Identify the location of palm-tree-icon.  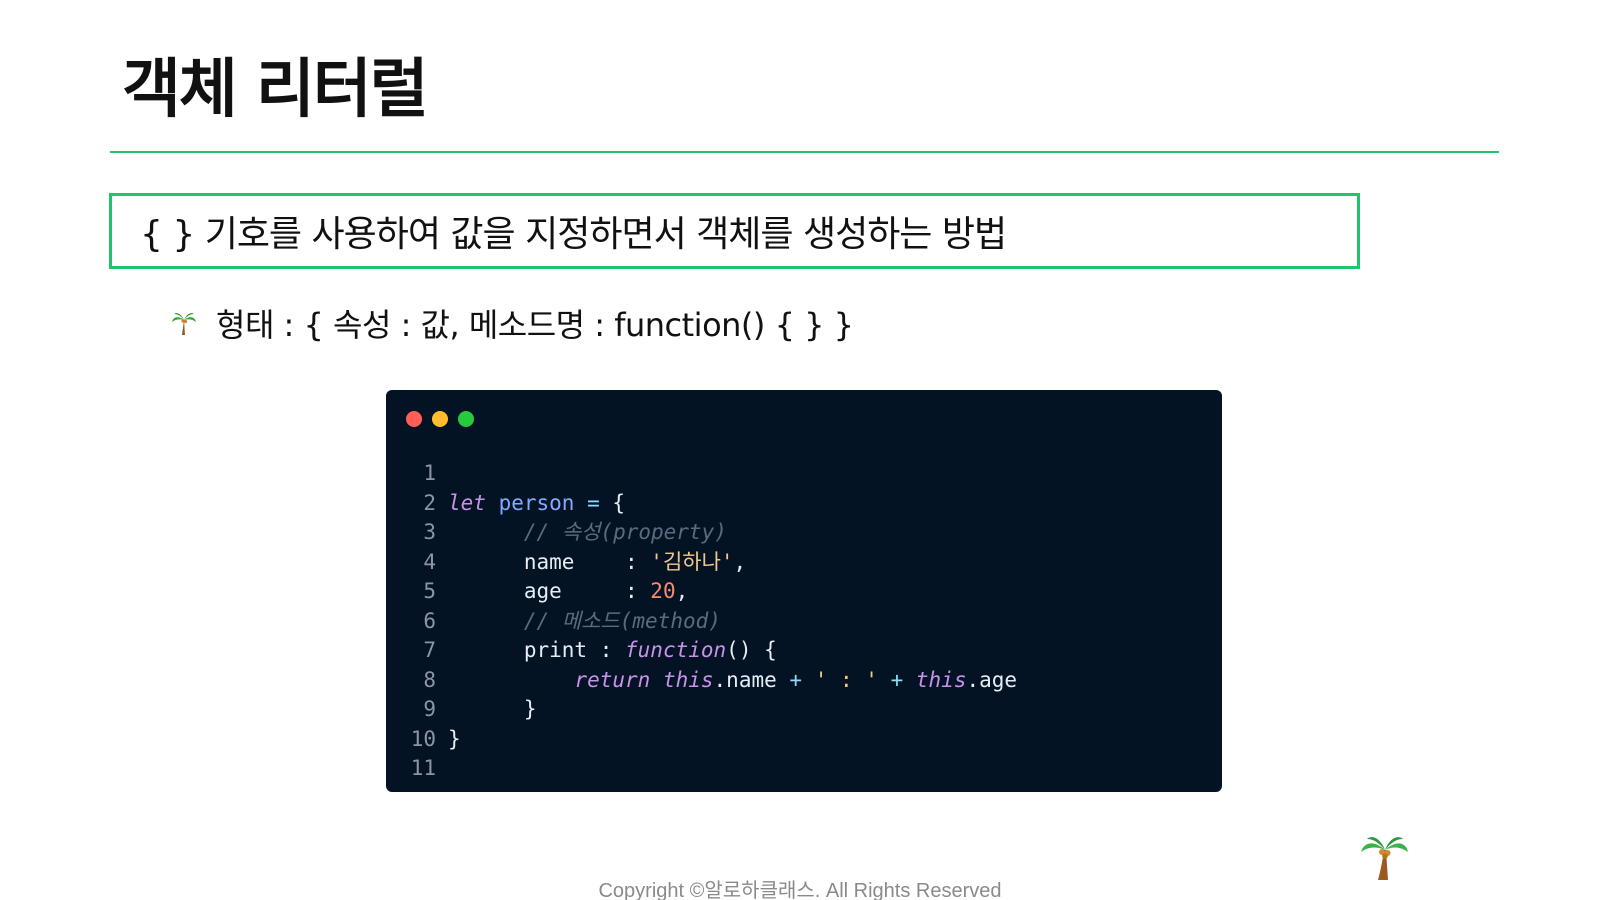
(184, 323).